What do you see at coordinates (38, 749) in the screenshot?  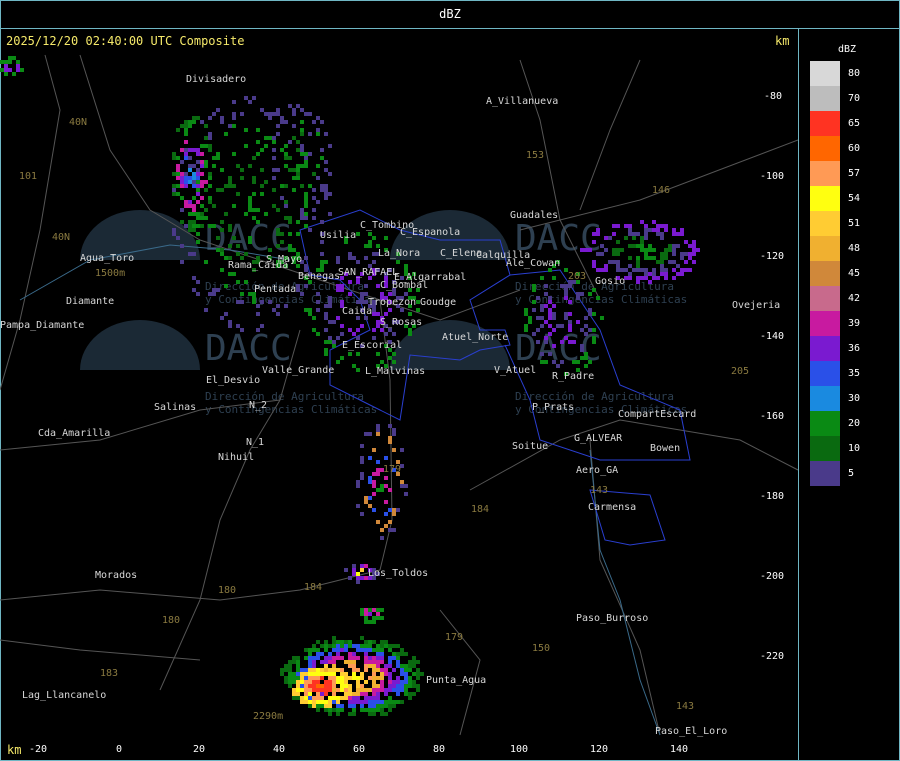 I see `svg-text: -20` at bounding box center [38, 749].